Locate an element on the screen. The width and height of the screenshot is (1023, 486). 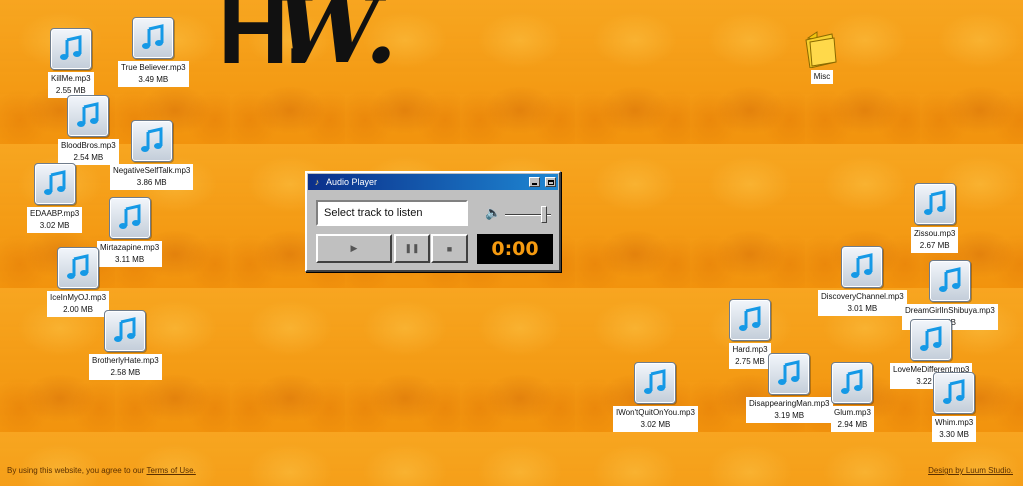
minimize-button is located at coordinates (534, 182).